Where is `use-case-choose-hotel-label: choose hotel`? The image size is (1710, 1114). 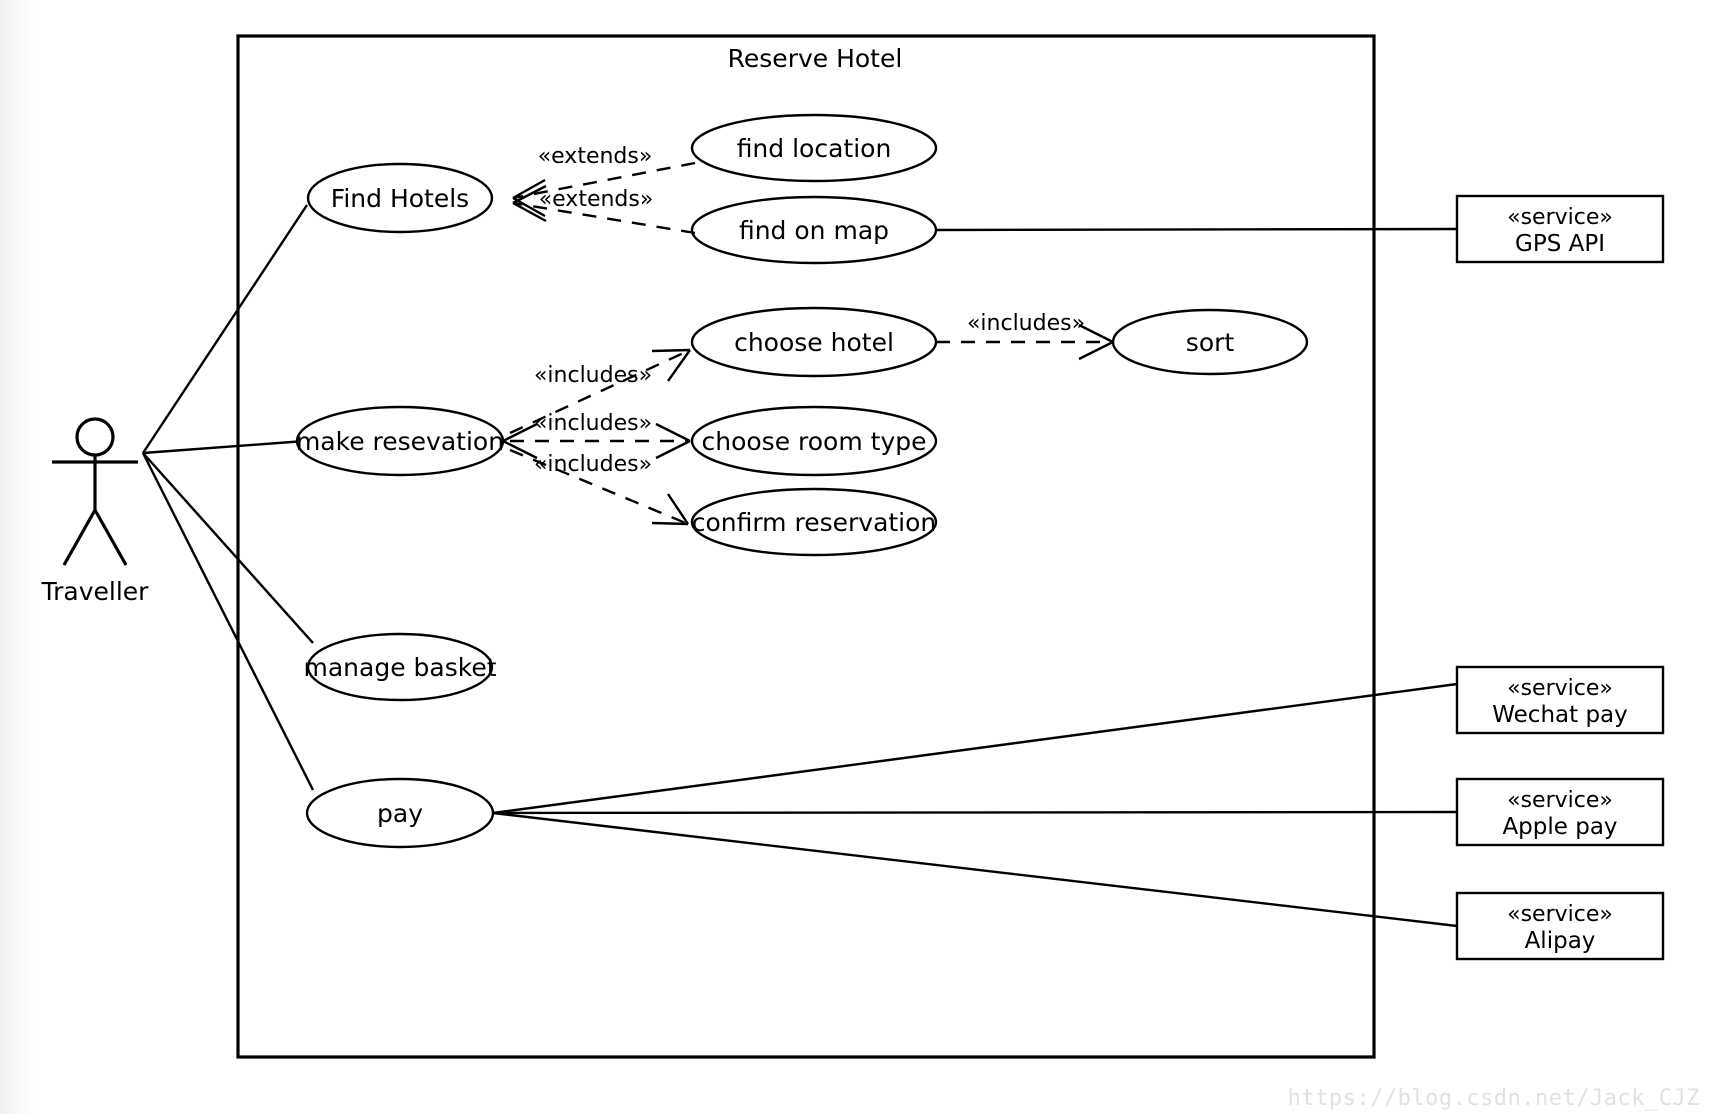
use-case-choose-hotel-label: choose hotel is located at coordinates (814, 342).